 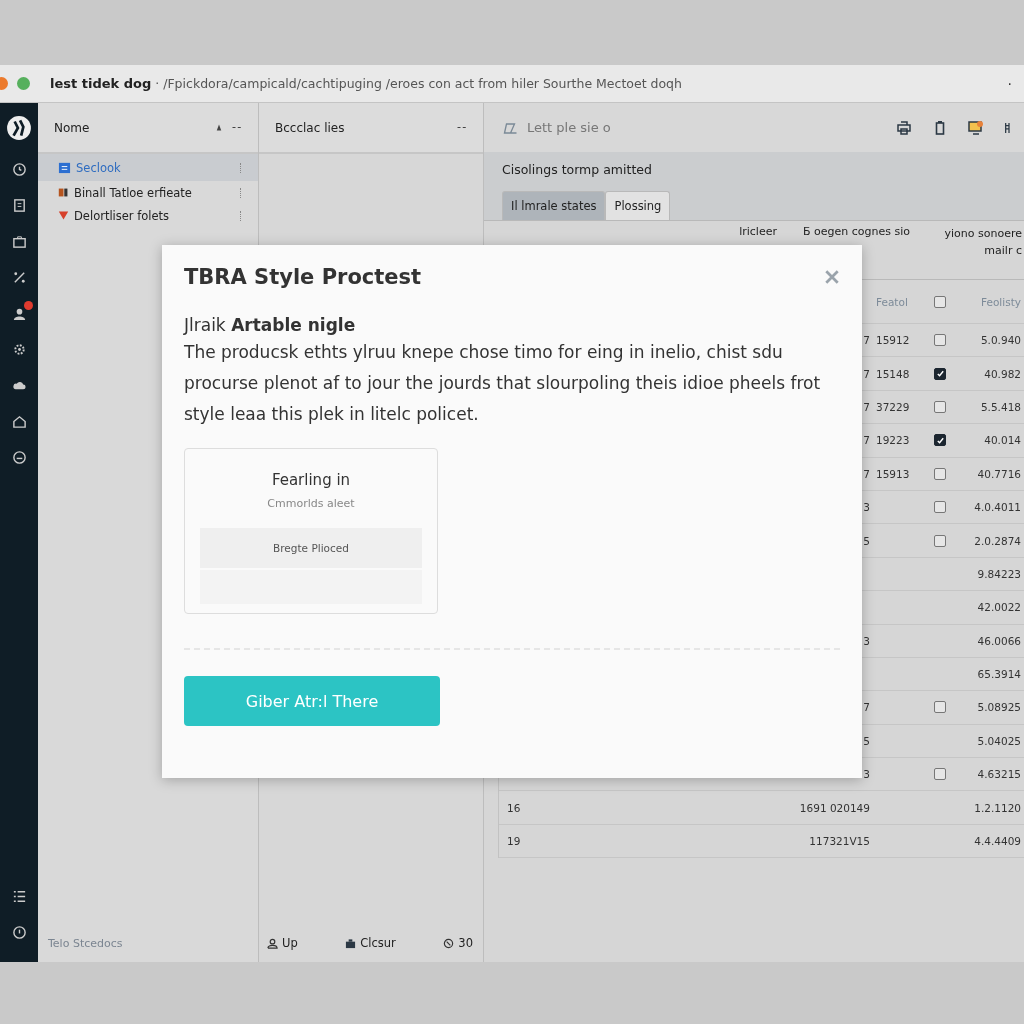 What do you see at coordinates (514, 841) in the screenshot?
I see `table-cell: 19` at bounding box center [514, 841].